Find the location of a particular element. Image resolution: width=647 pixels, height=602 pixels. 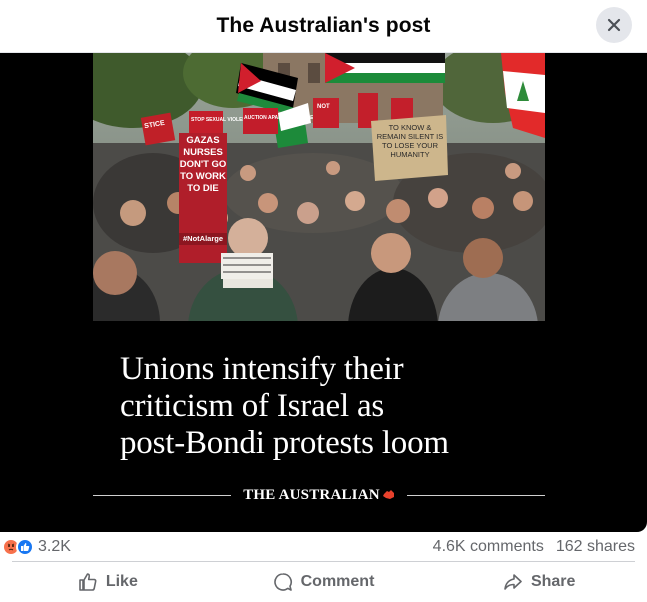

palestine-flag-large is located at coordinates (385, 68).